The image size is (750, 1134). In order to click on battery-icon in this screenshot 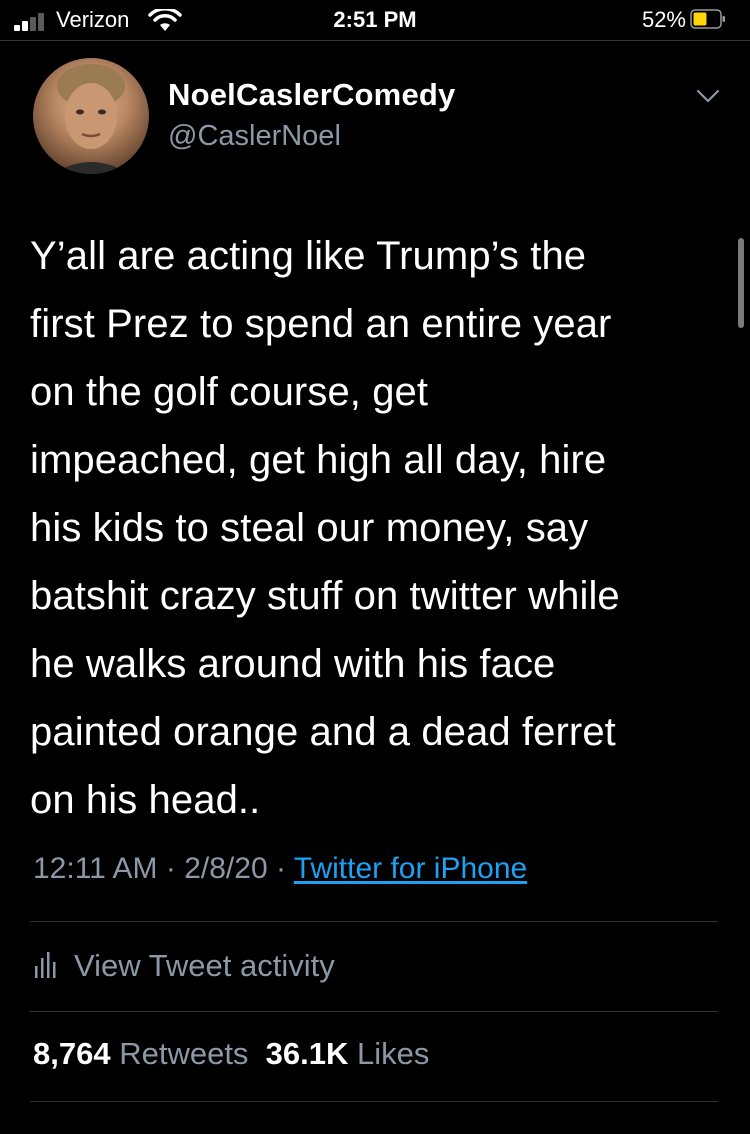, I will do `click(707, 19)`.